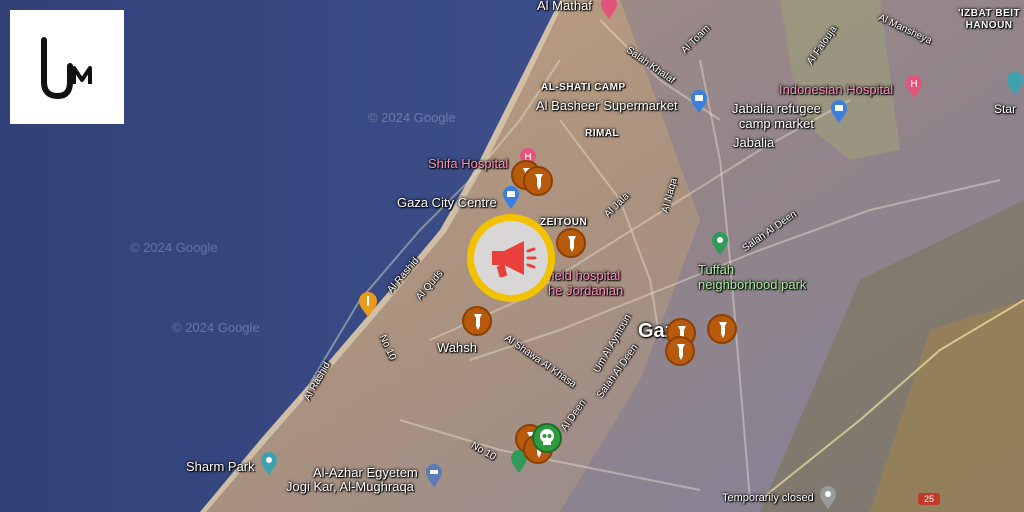 Image resolution: width=1024 pixels, height=512 pixels. Describe the element at coordinates (586, 290) in the screenshot. I see `field-hospital-line2: he Jordanian` at that location.